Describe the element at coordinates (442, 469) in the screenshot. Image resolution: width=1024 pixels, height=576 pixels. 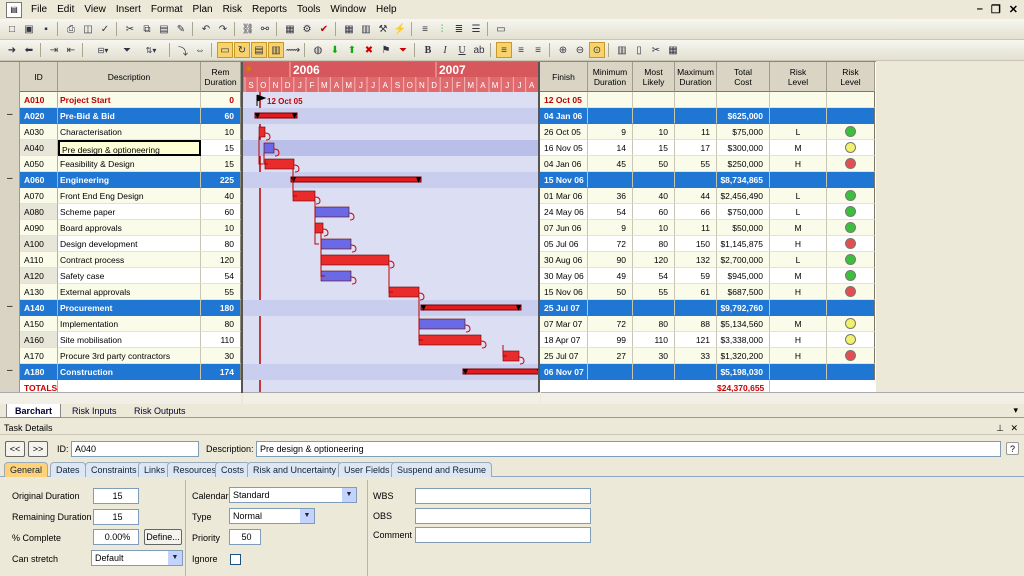
I see `details-tab-suspend-and-resume: Suspend and Resume` at that location.